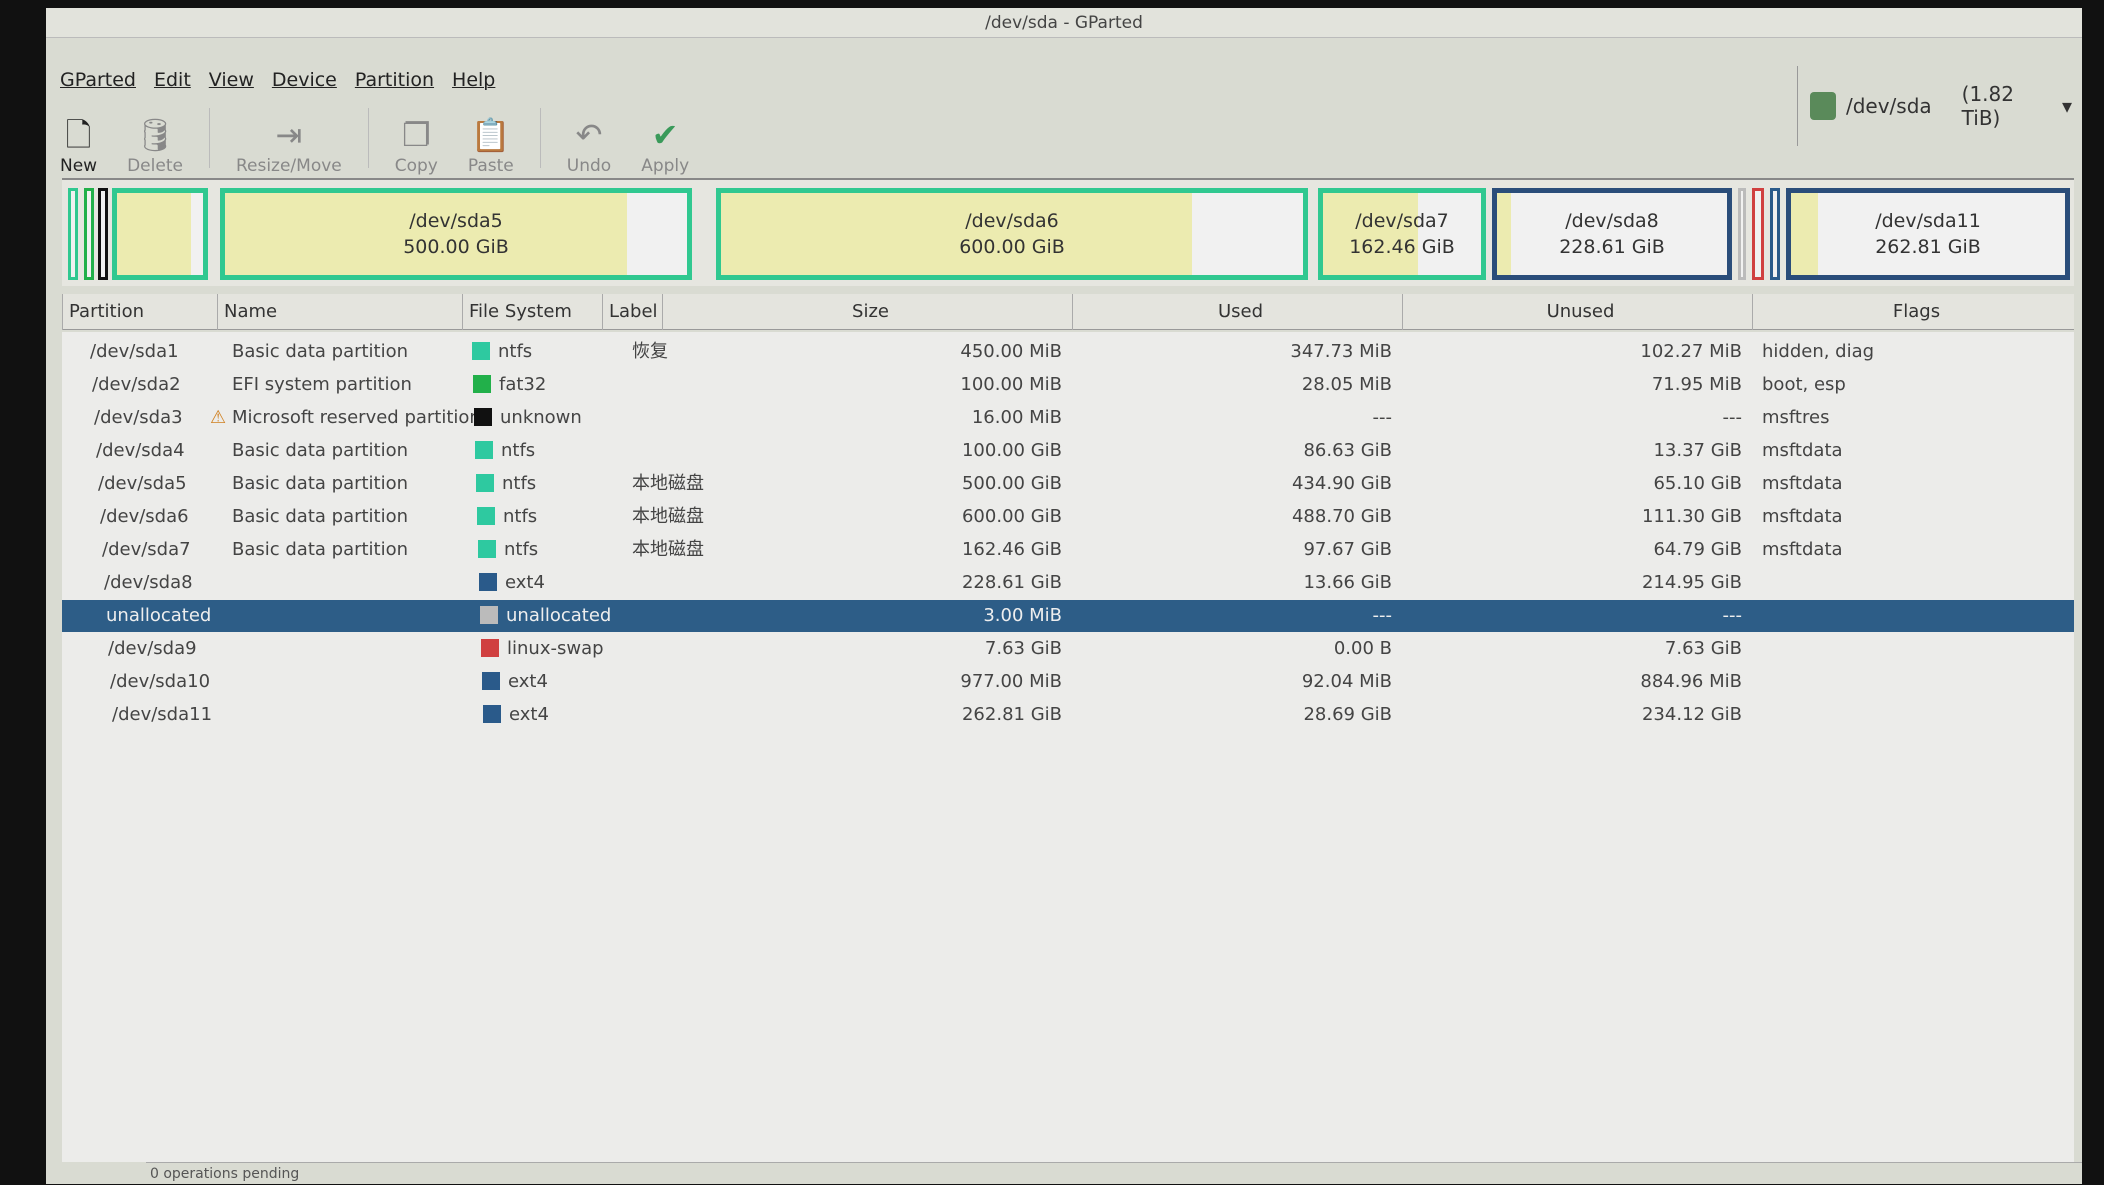  Describe the element at coordinates (1346, 681) in the screenshot. I see `partition-used: 92.04 MiB` at that location.